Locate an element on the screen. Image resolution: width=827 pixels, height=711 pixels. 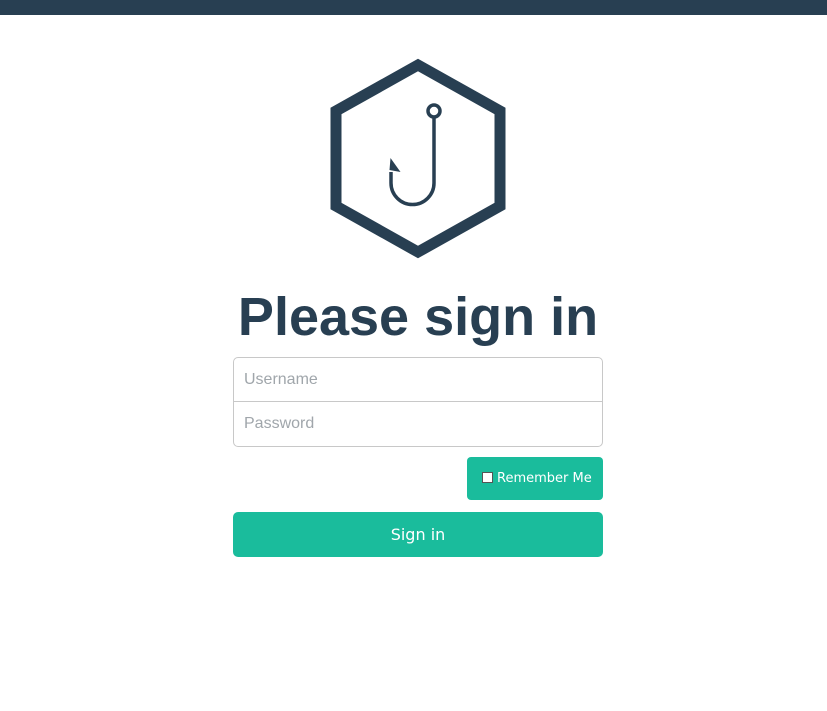
remember-me-label: Remember Me is located at coordinates (544, 478).